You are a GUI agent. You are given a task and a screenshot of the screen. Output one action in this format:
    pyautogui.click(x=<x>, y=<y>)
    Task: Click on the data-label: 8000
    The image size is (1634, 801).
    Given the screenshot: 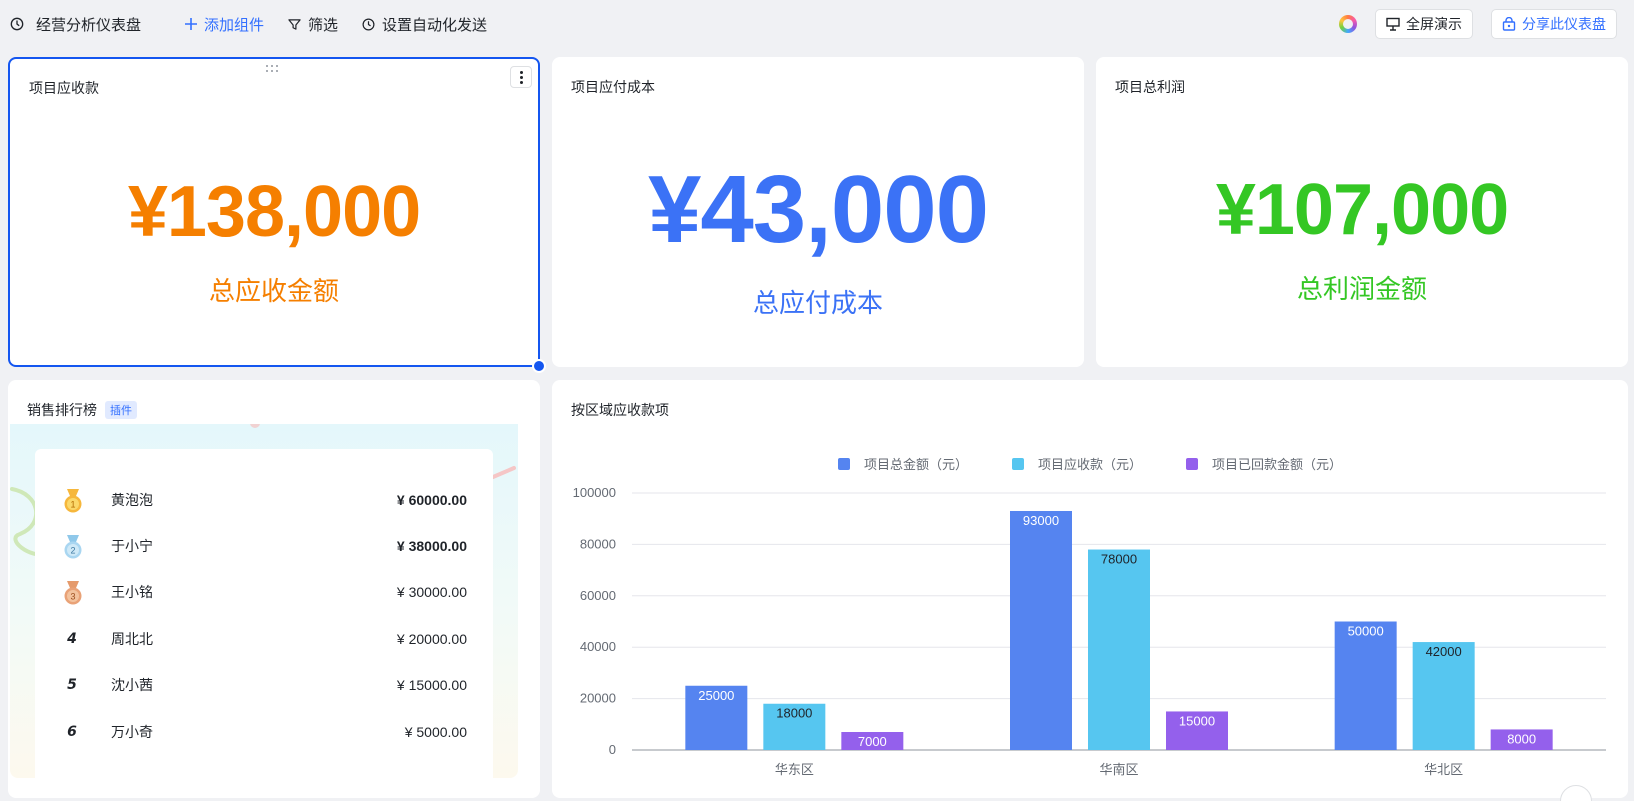 What is the action you would take?
    pyautogui.click(x=1521, y=738)
    